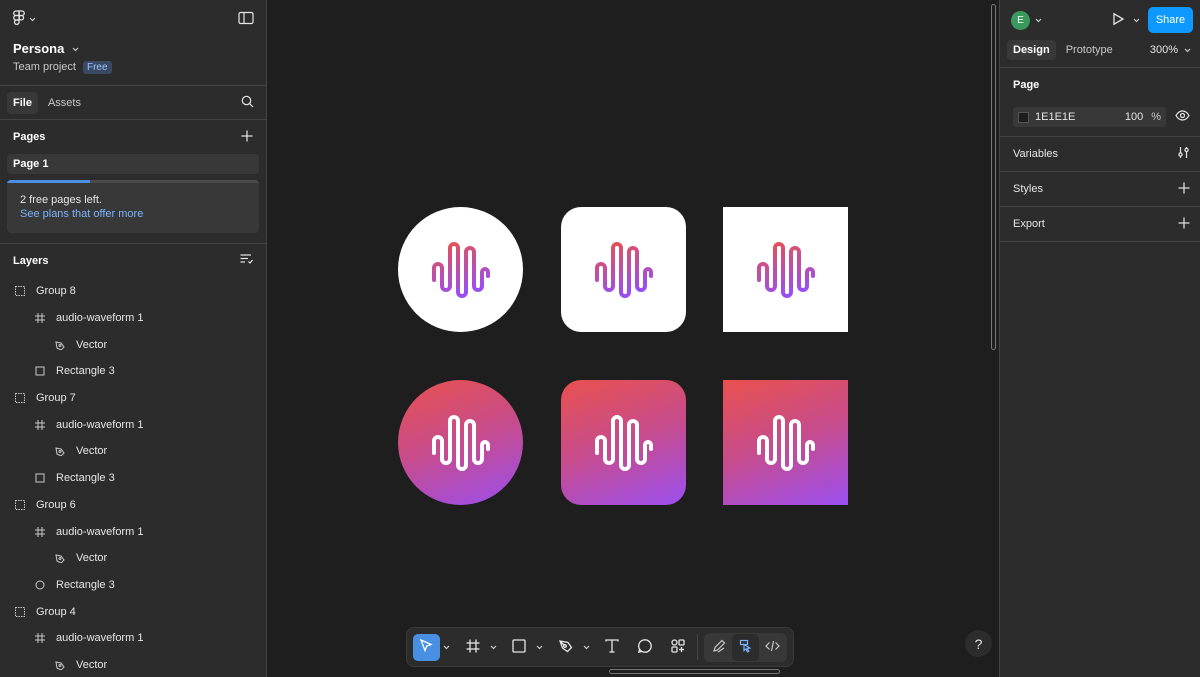 The image size is (1200, 677). What do you see at coordinates (645, 647) in the screenshot?
I see `comment-tool-button` at bounding box center [645, 647].